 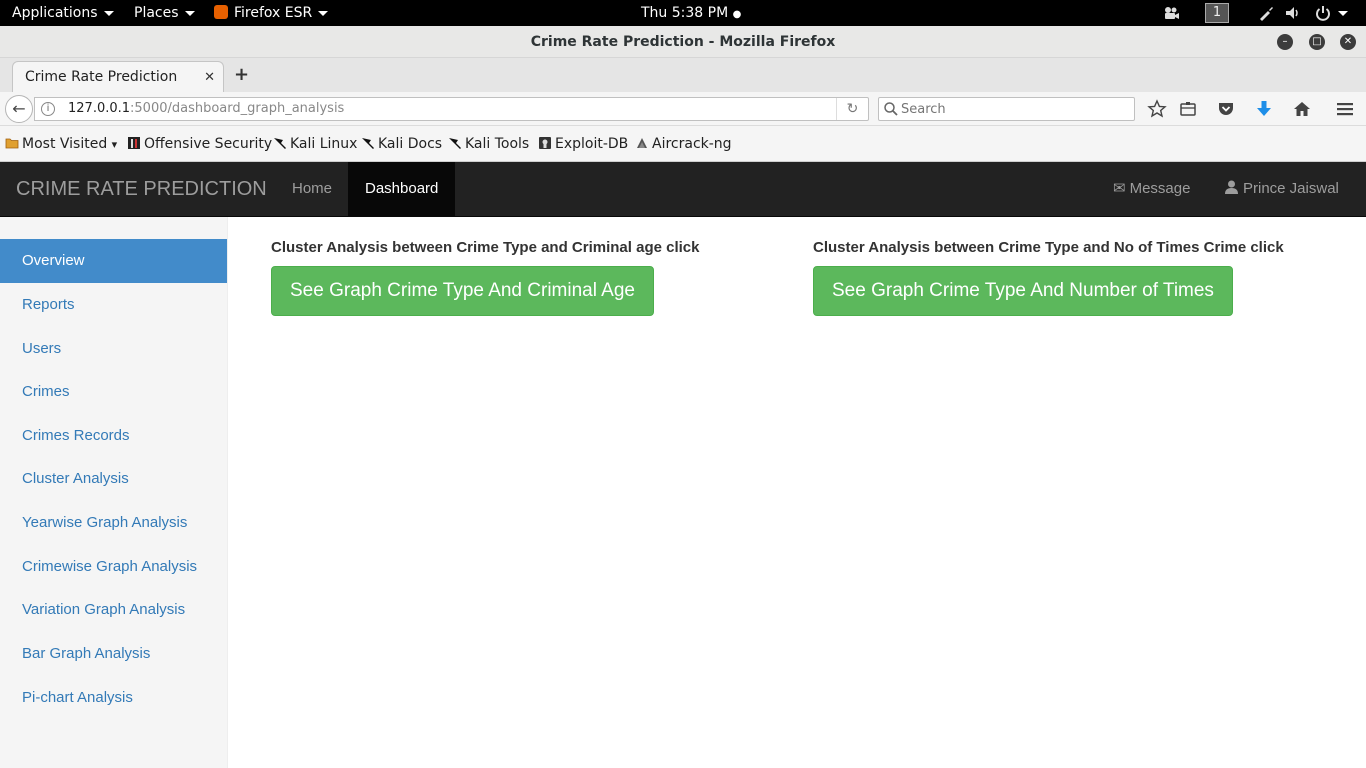 What do you see at coordinates (1343, 13) in the screenshot?
I see `system-menu-chevron-icon` at bounding box center [1343, 13].